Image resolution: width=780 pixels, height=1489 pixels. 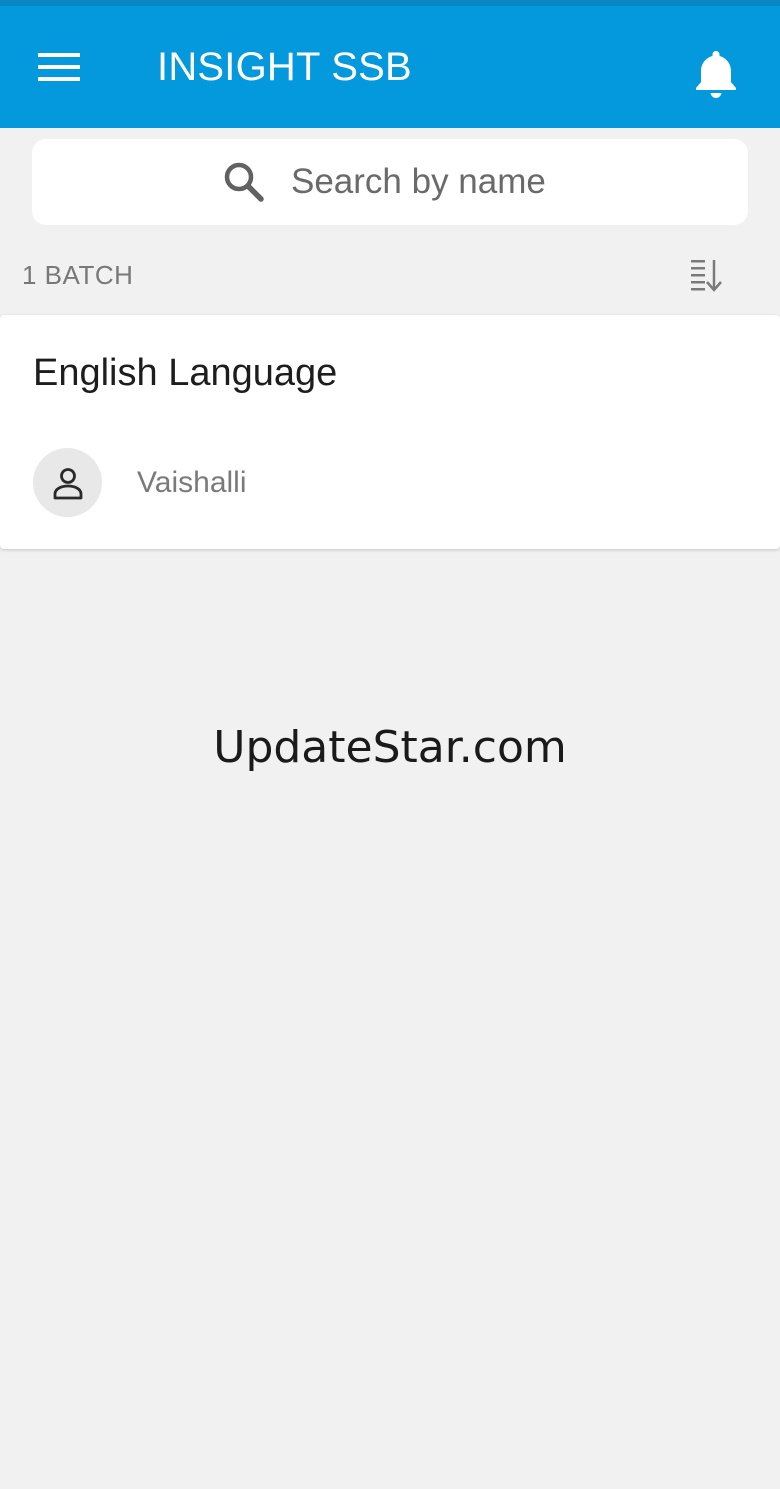 What do you see at coordinates (390, 747) in the screenshot?
I see `watermark-text: UpdateStar.com` at bounding box center [390, 747].